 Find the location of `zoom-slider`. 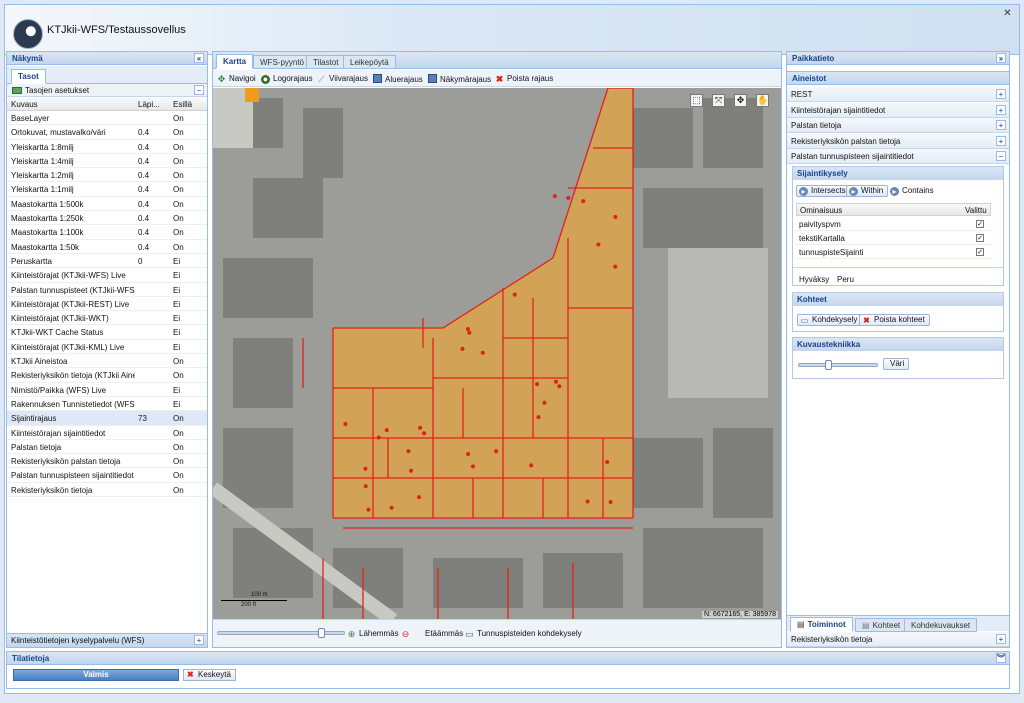

zoom-slider is located at coordinates (281, 633).